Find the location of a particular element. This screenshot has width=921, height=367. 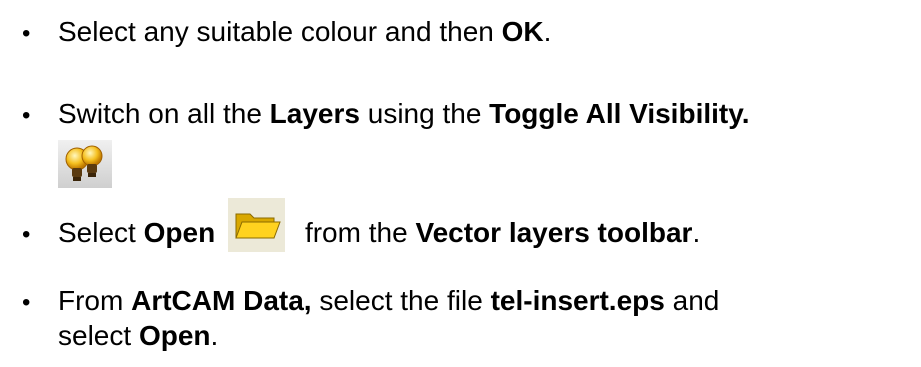

step-4-middle: select the file is located at coordinates (401, 300).